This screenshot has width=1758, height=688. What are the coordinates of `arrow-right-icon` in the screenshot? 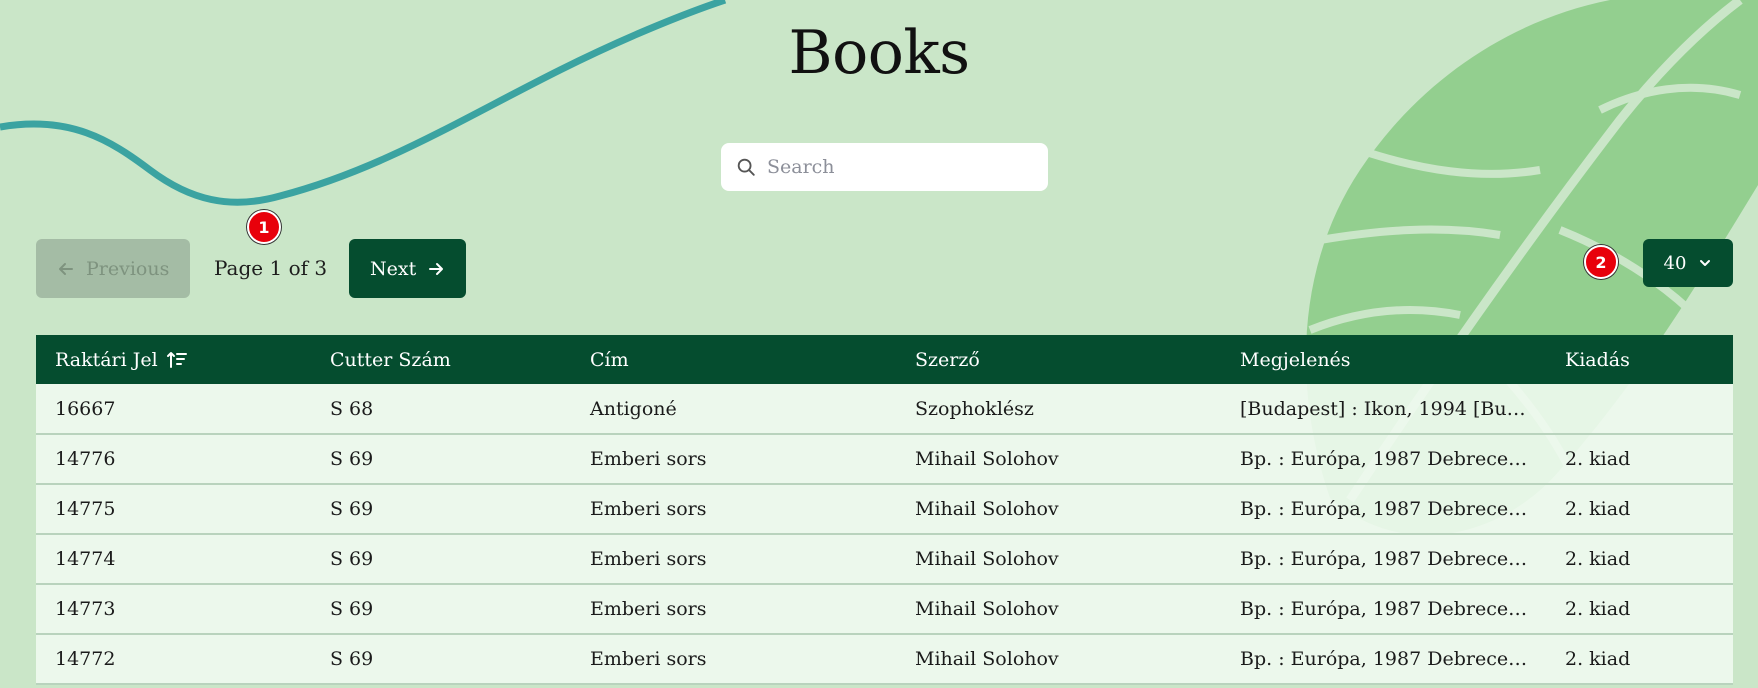 It's located at (436, 268).